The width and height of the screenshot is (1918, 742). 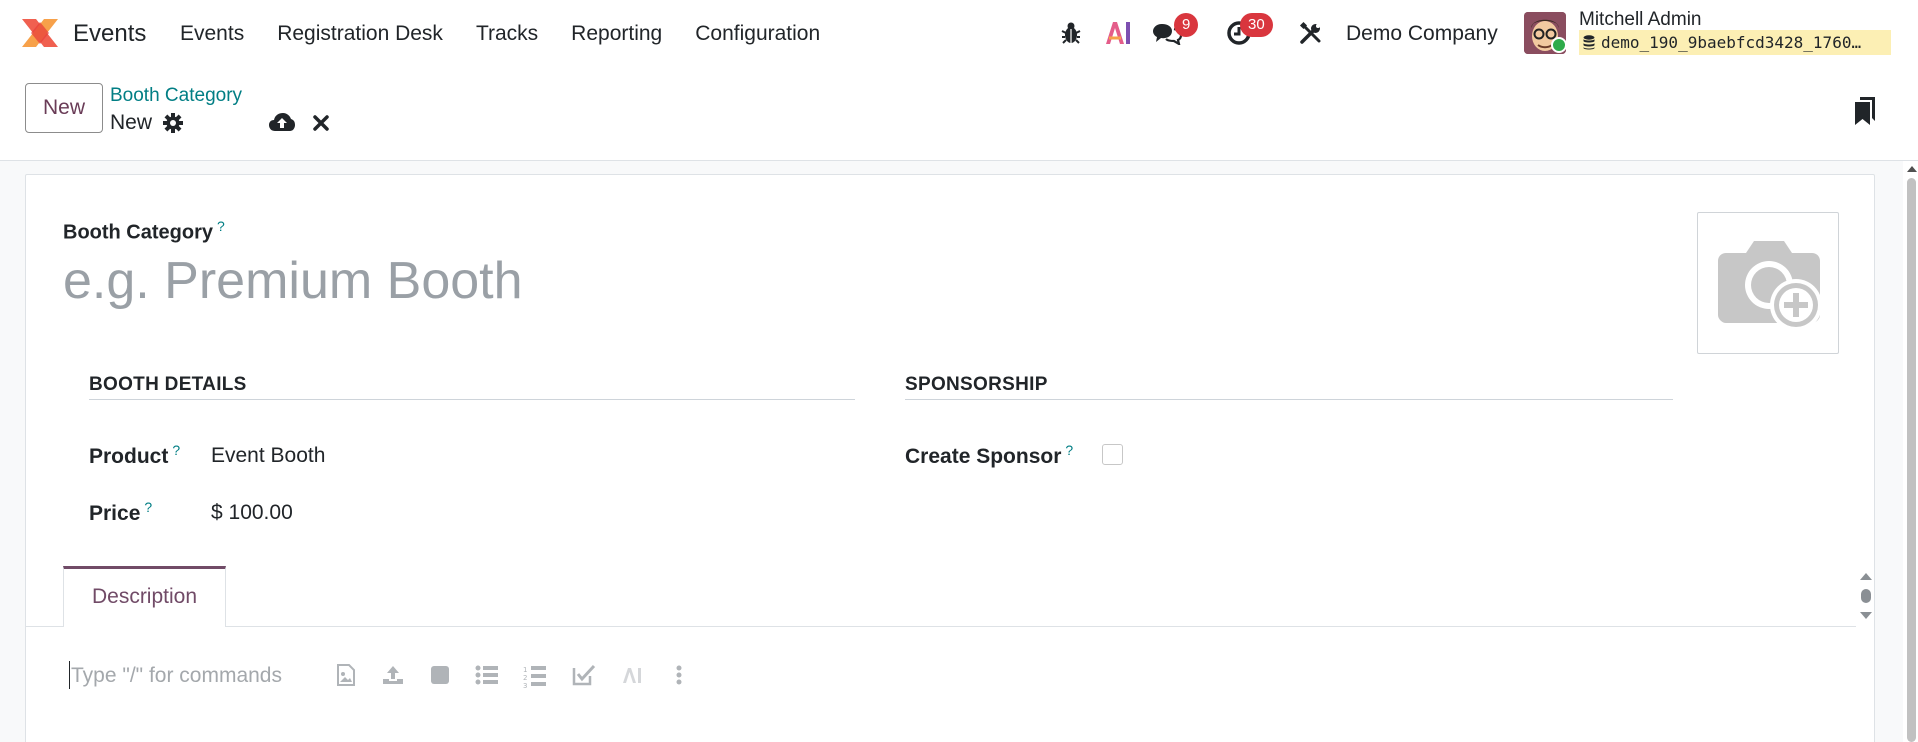 I want to click on description-editor: Type "/" for commands, so click(x=176, y=676).